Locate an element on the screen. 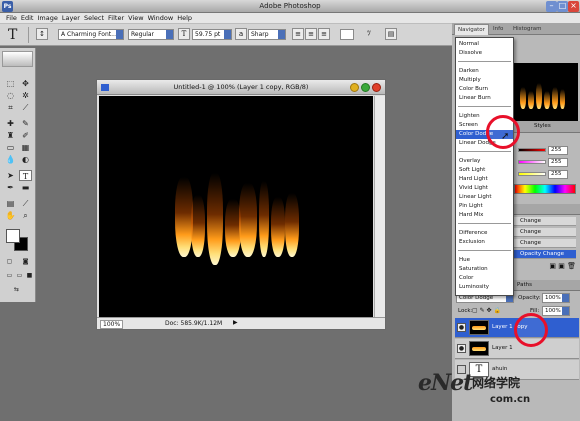 The height and width of the screenshot is (421, 580). quick-mask-off-icon: ▢ is located at coordinates (9, 261).